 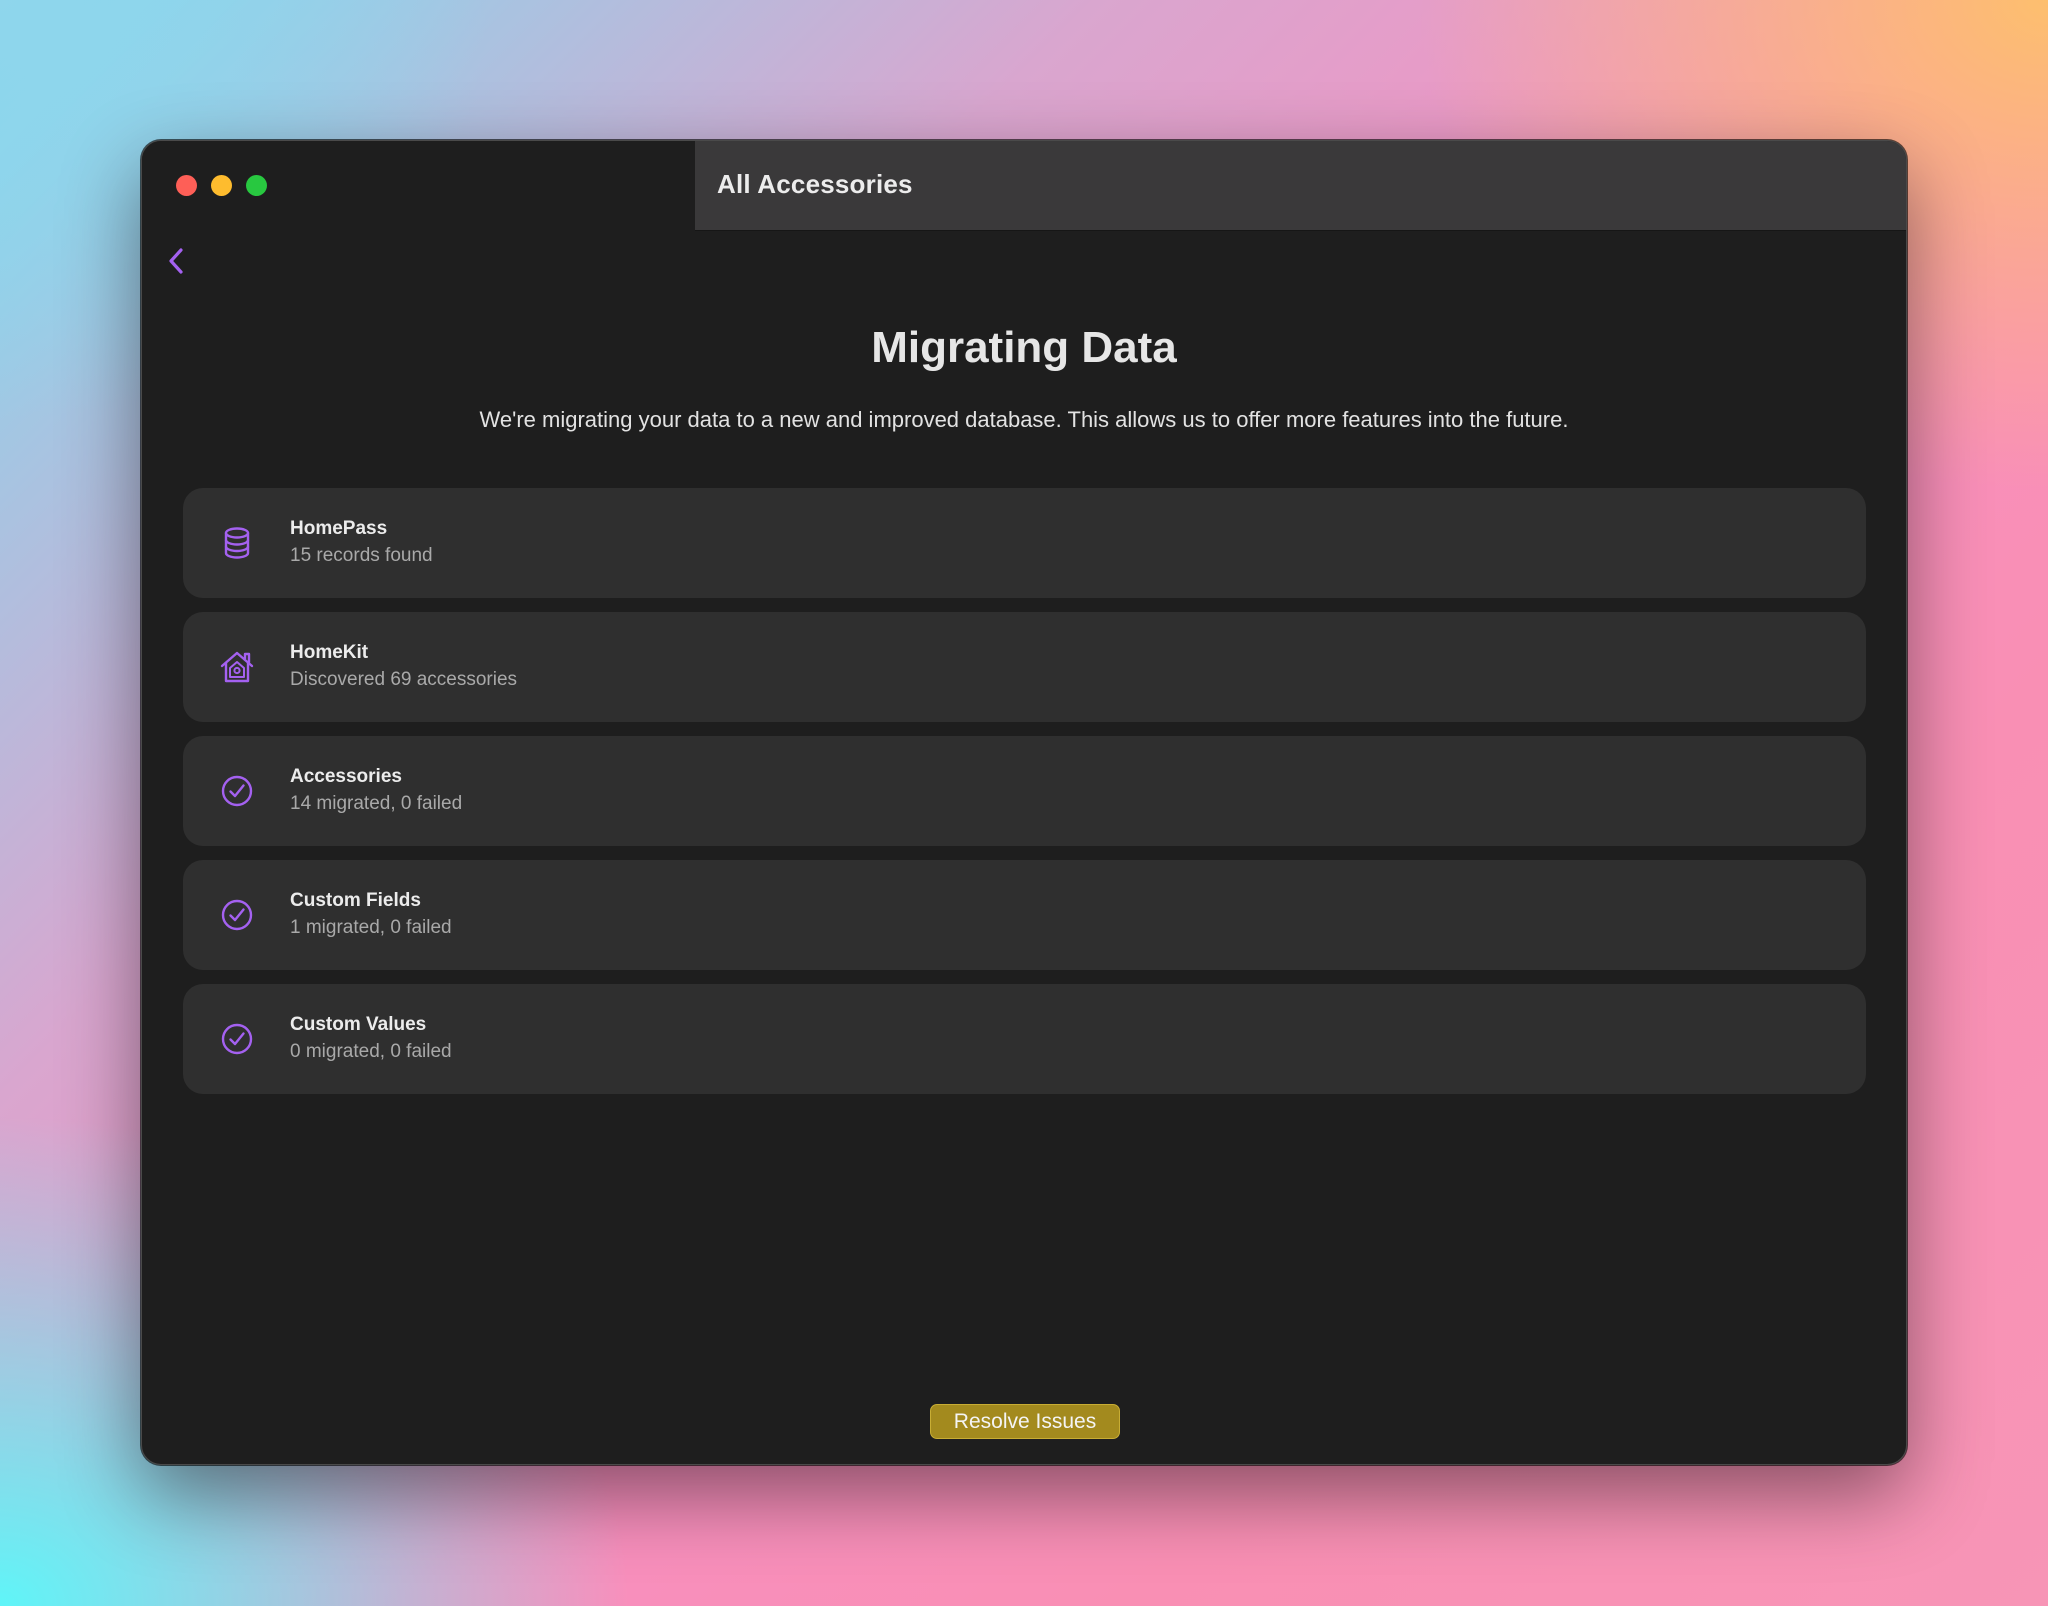 What do you see at coordinates (186, 185) in the screenshot?
I see `close-window-button` at bounding box center [186, 185].